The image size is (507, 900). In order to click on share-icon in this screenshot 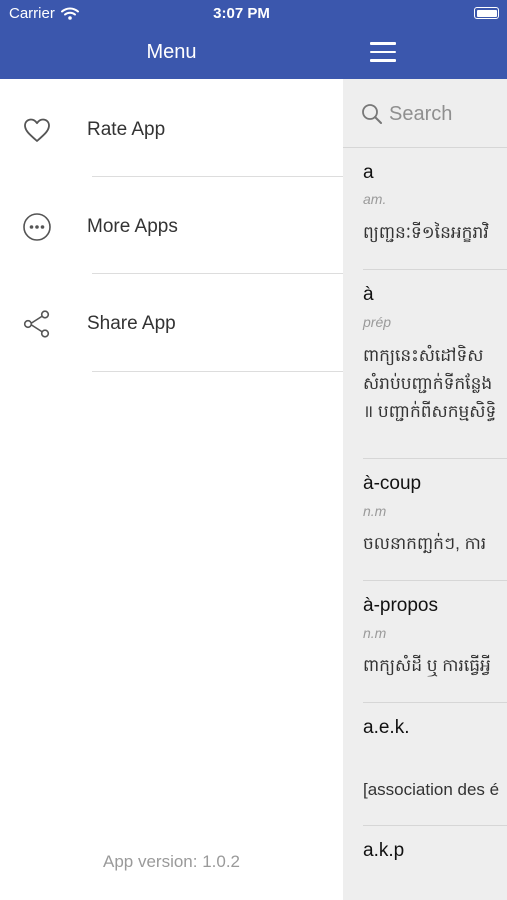, I will do `click(36, 323)`.